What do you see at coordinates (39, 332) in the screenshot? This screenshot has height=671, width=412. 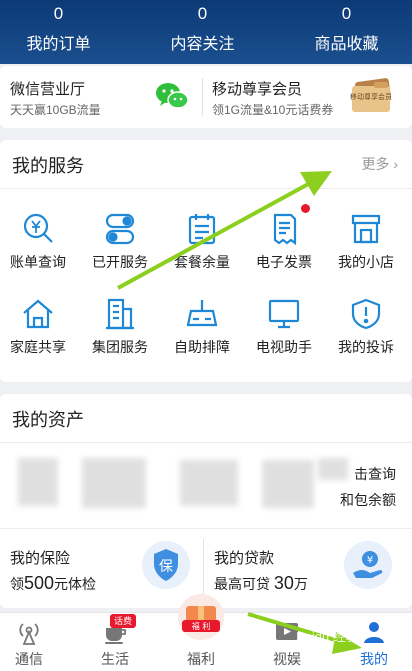 I see `service-item-family: 家庭共享` at bounding box center [39, 332].